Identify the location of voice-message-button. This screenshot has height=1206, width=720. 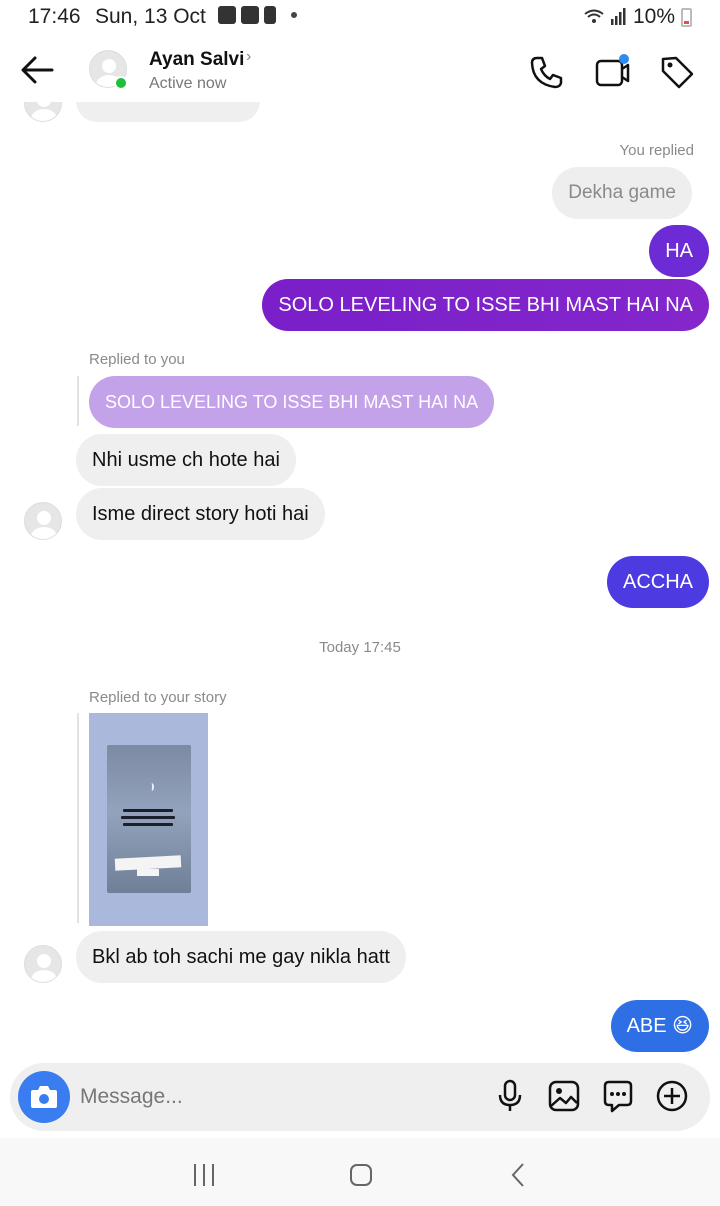
(510, 1096).